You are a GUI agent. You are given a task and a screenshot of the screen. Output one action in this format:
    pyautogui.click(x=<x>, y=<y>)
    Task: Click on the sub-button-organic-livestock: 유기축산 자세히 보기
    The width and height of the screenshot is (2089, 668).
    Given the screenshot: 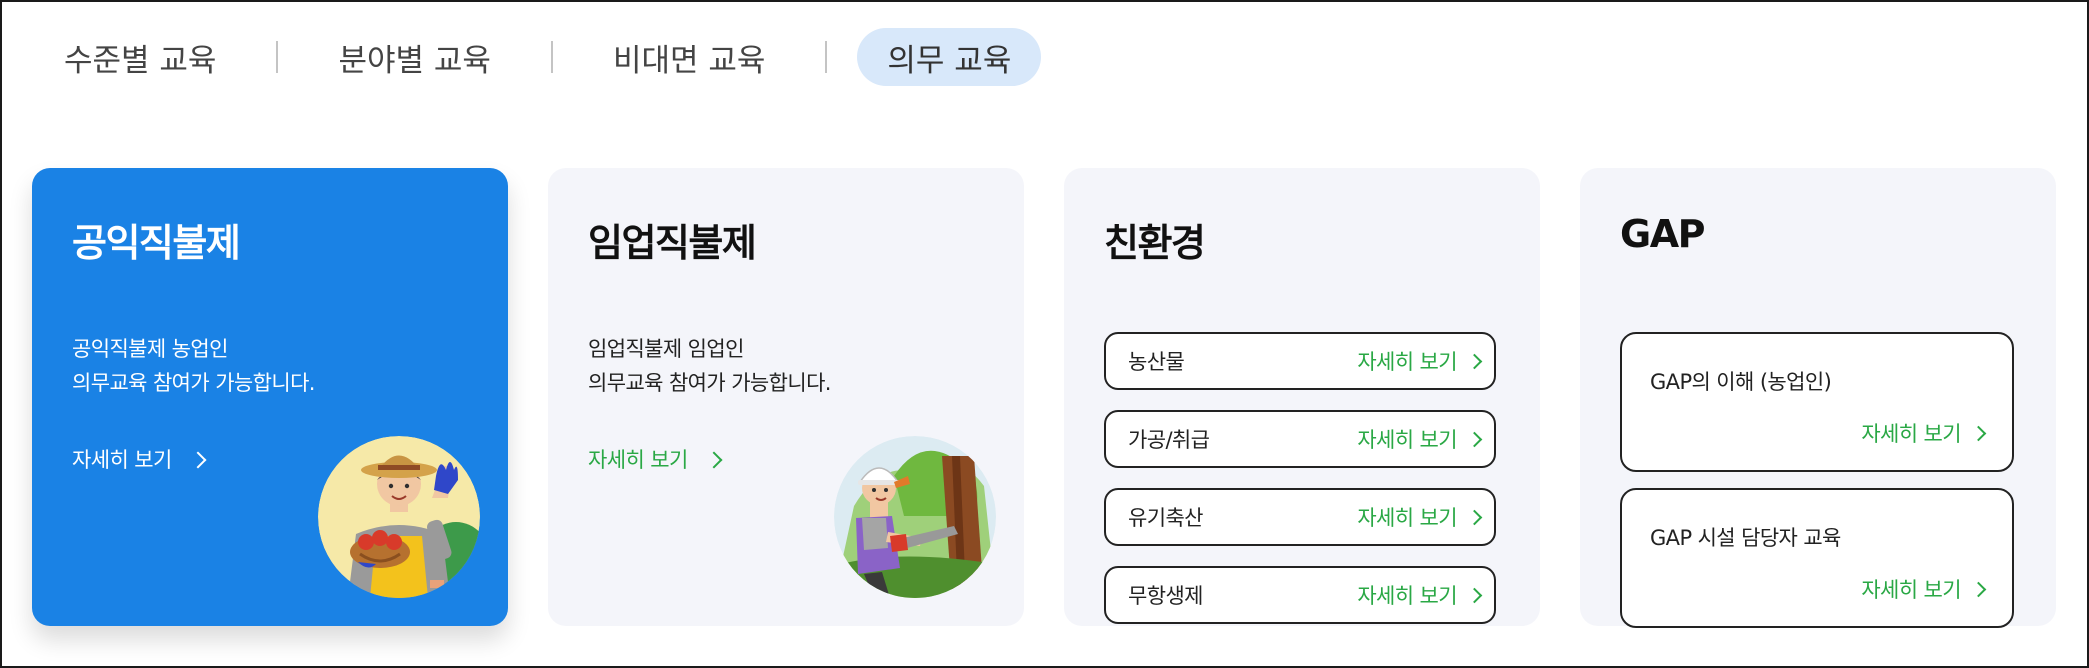 What is the action you would take?
    pyautogui.click(x=1300, y=517)
    